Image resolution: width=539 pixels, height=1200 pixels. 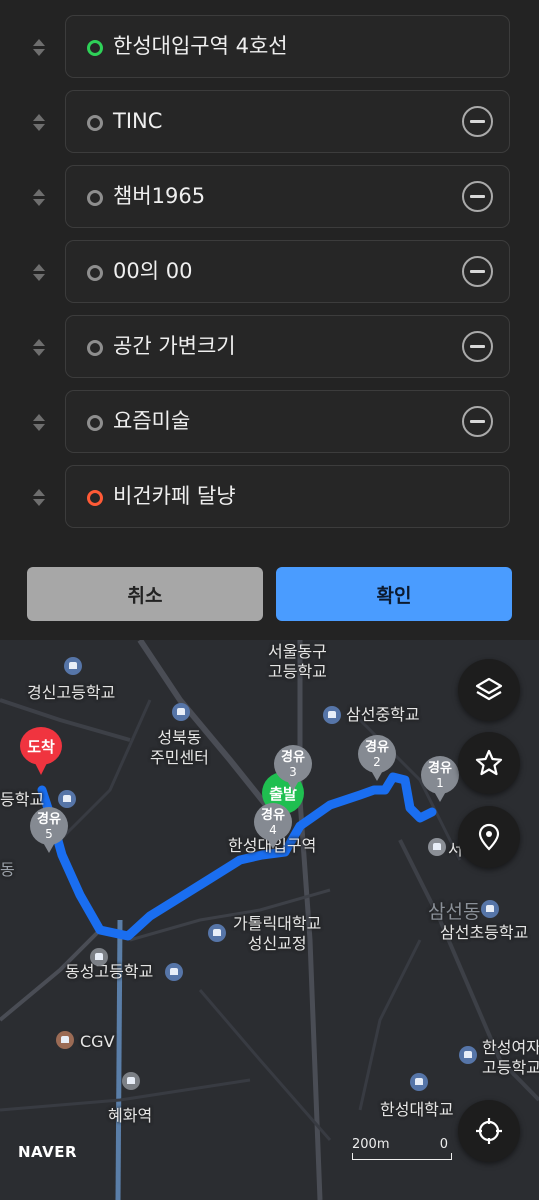 What do you see at coordinates (287, 346) in the screenshot?
I see `stop-field-waypoint: 공간 가변크기` at bounding box center [287, 346].